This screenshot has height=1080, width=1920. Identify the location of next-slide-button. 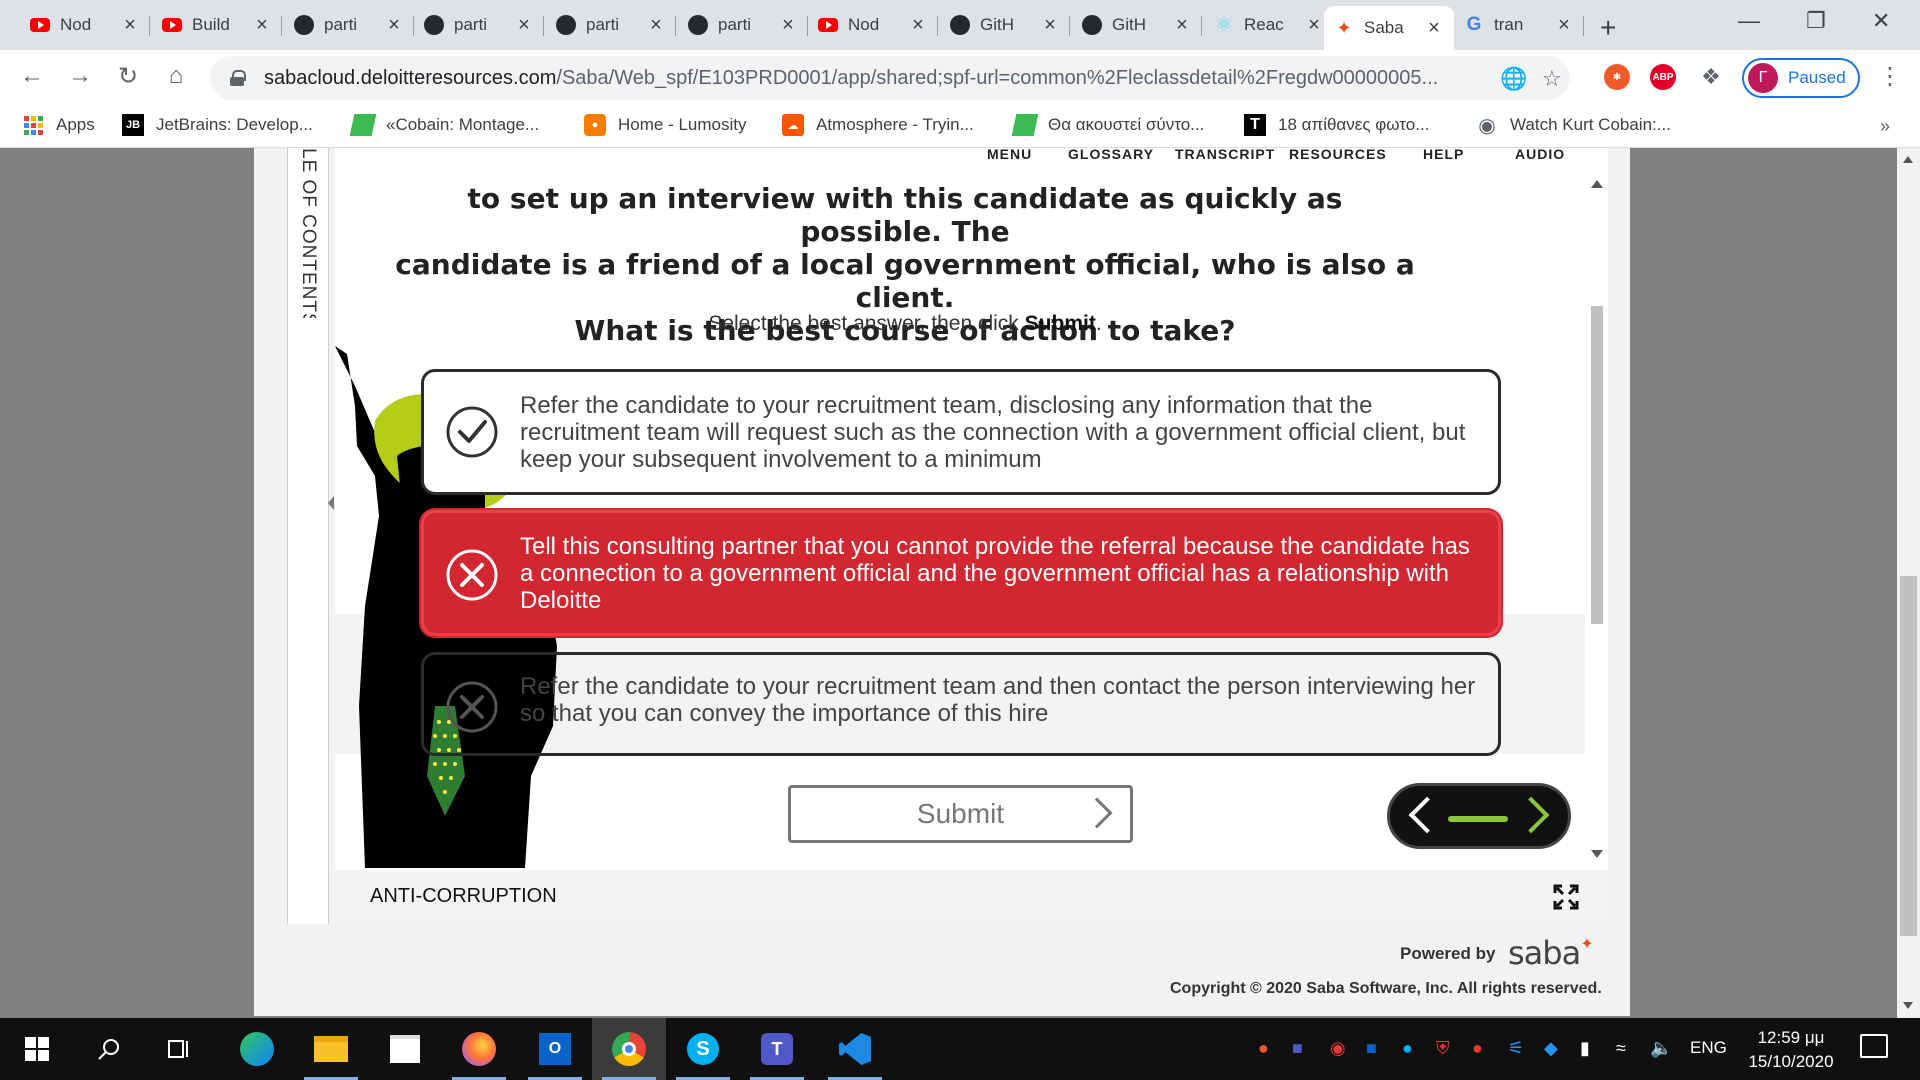
(1531, 815).